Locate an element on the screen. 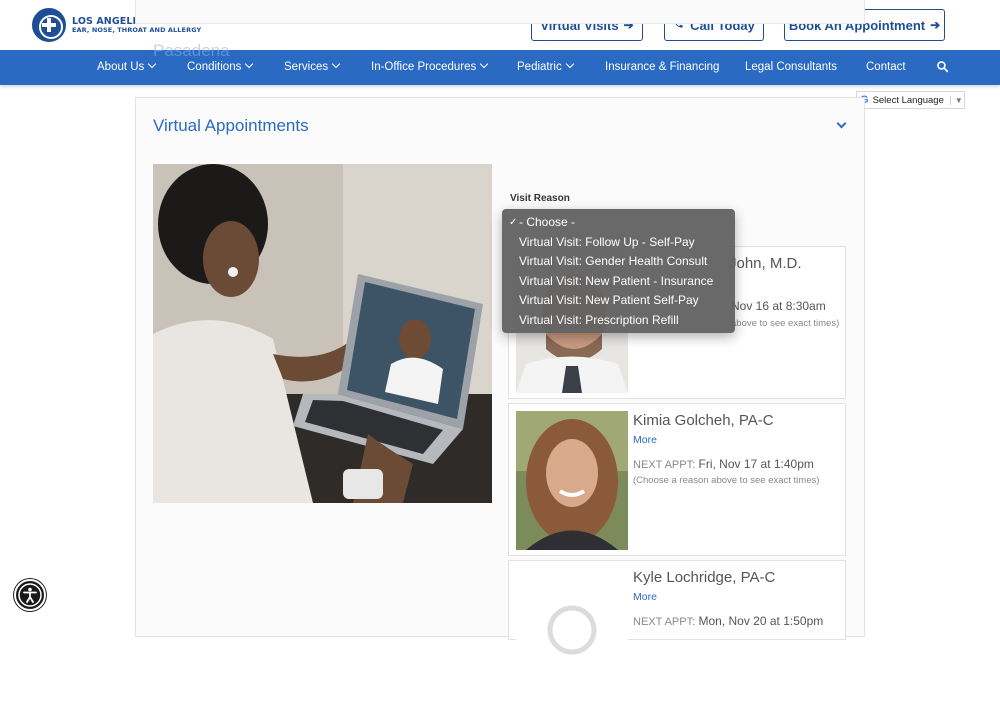  provider-name: Kimia Golcheh, PA-C is located at coordinates (703, 420).